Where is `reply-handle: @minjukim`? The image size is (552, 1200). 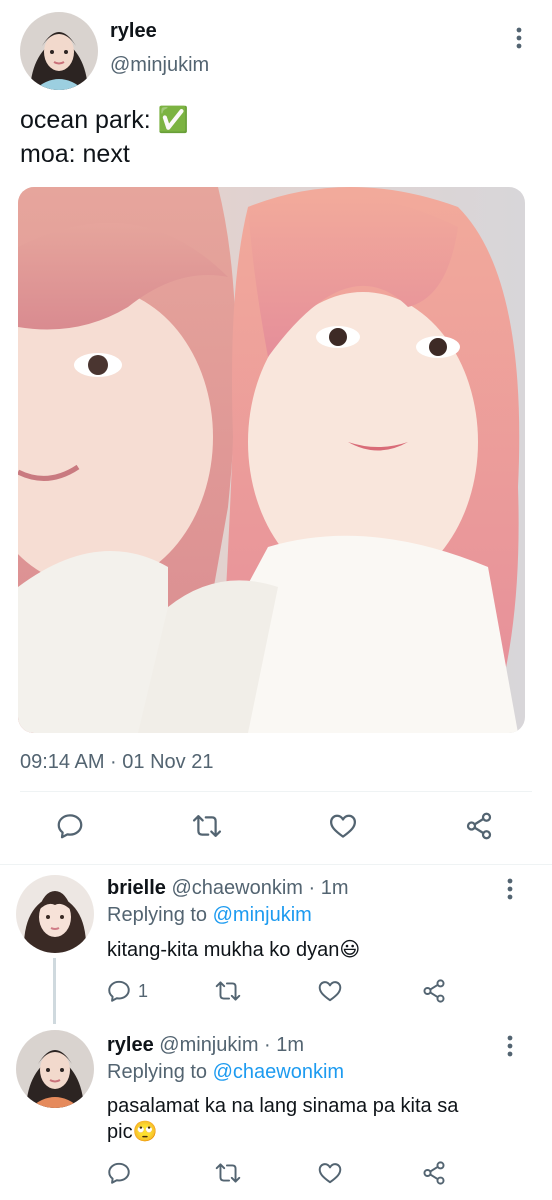
reply-handle: @minjukim is located at coordinates (208, 1045).